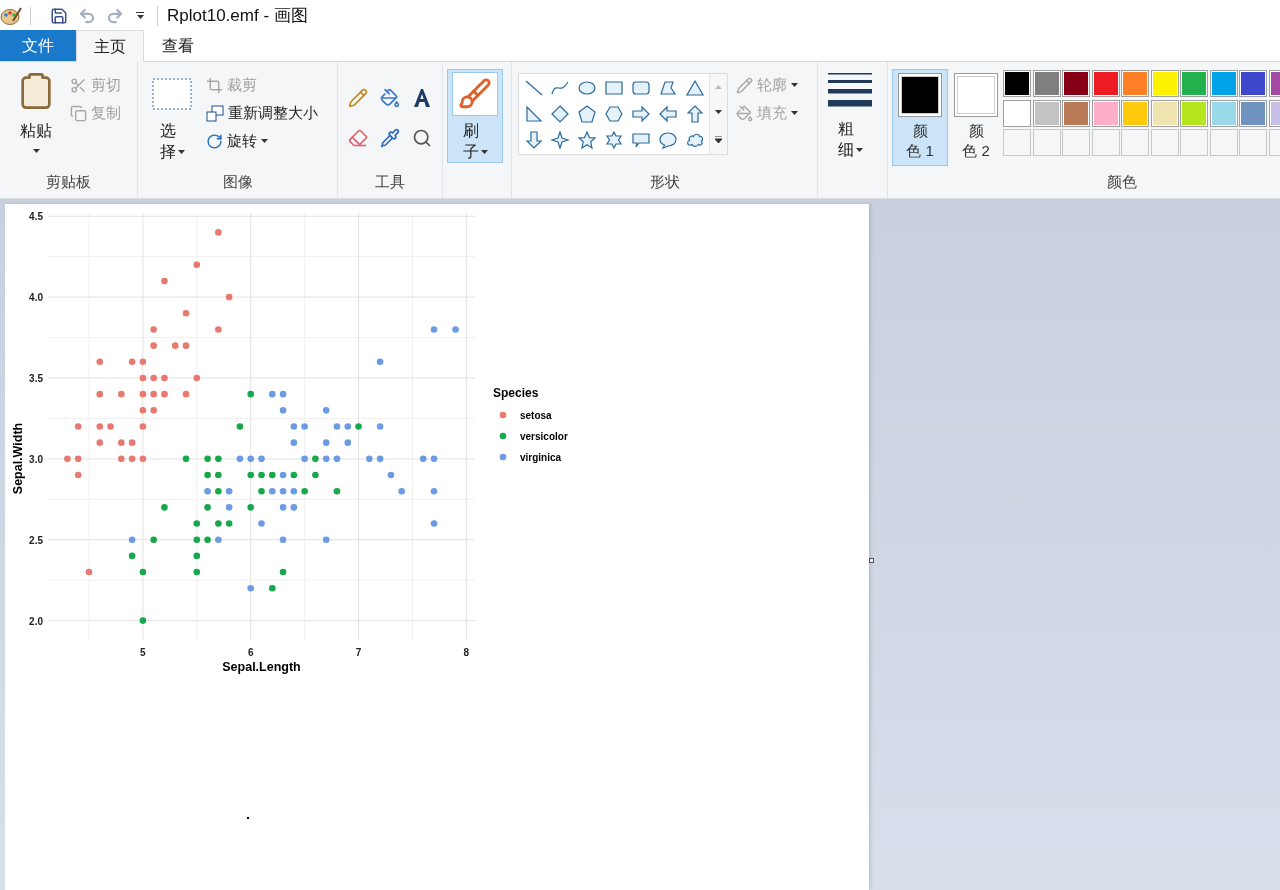  What do you see at coordinates (36, 217) in the screenshot?
I see `tick-label: 4.5` at bounding box center [36, 217].